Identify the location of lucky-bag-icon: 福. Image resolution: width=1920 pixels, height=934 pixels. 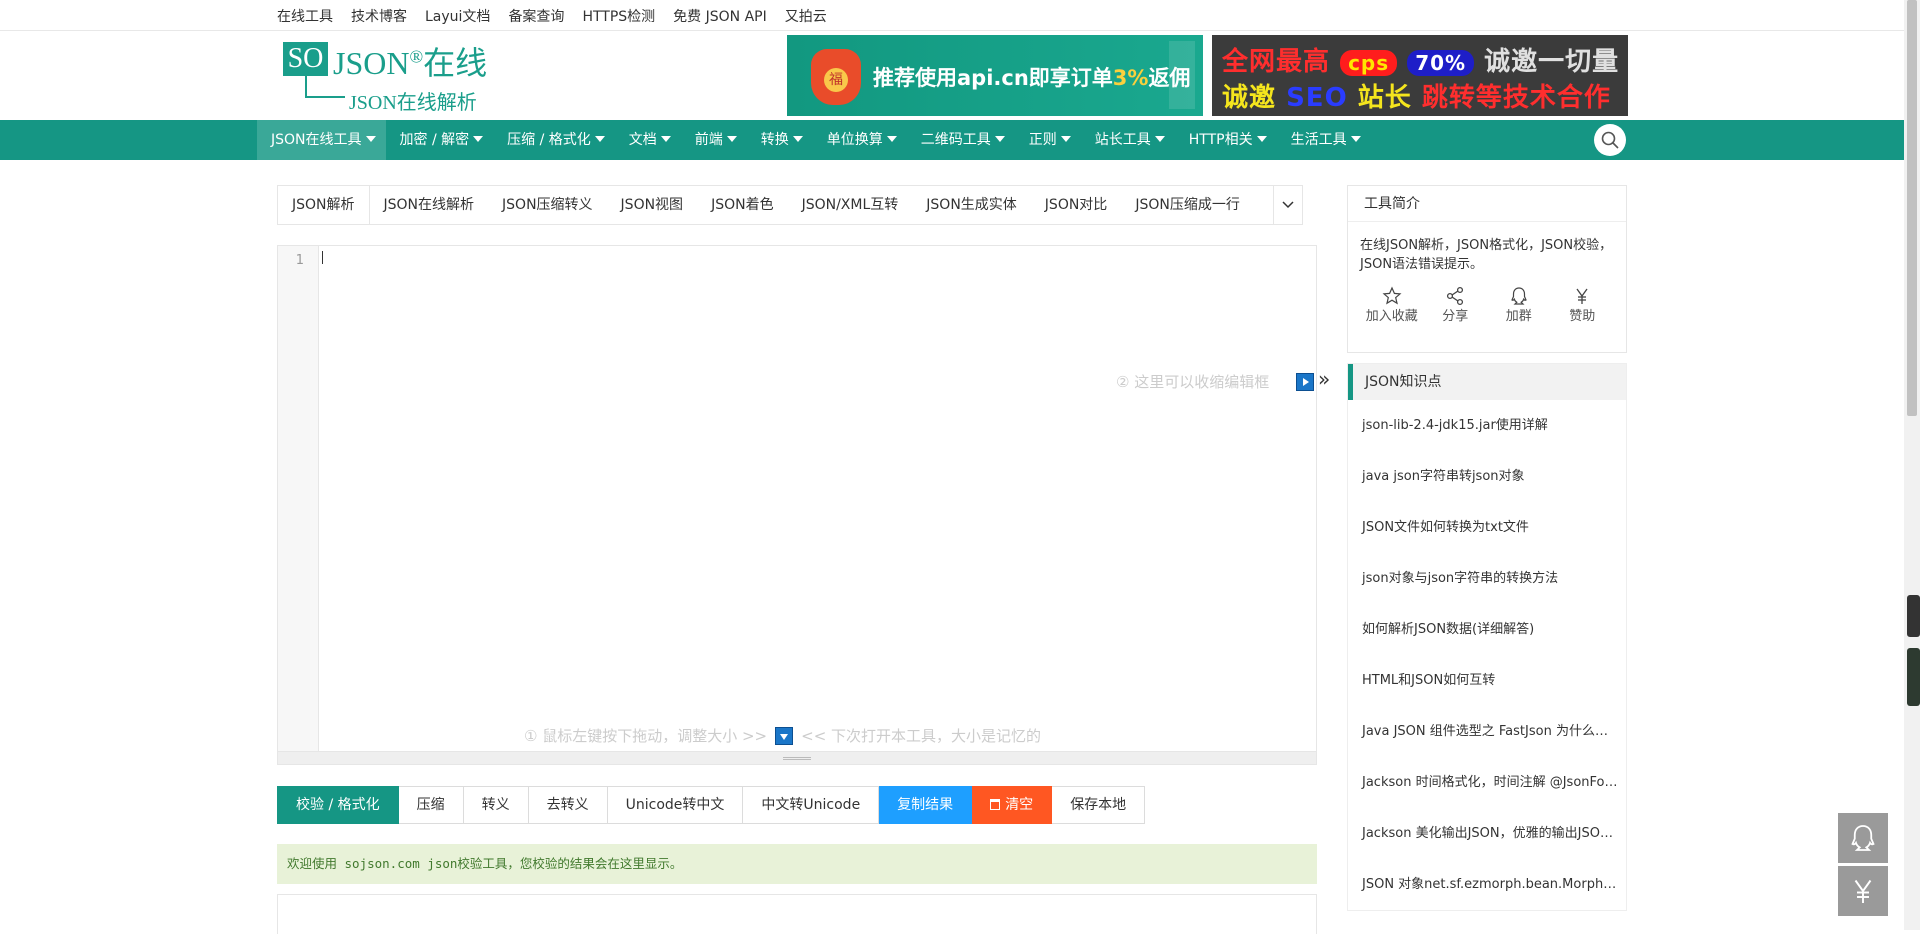
(836, 77).